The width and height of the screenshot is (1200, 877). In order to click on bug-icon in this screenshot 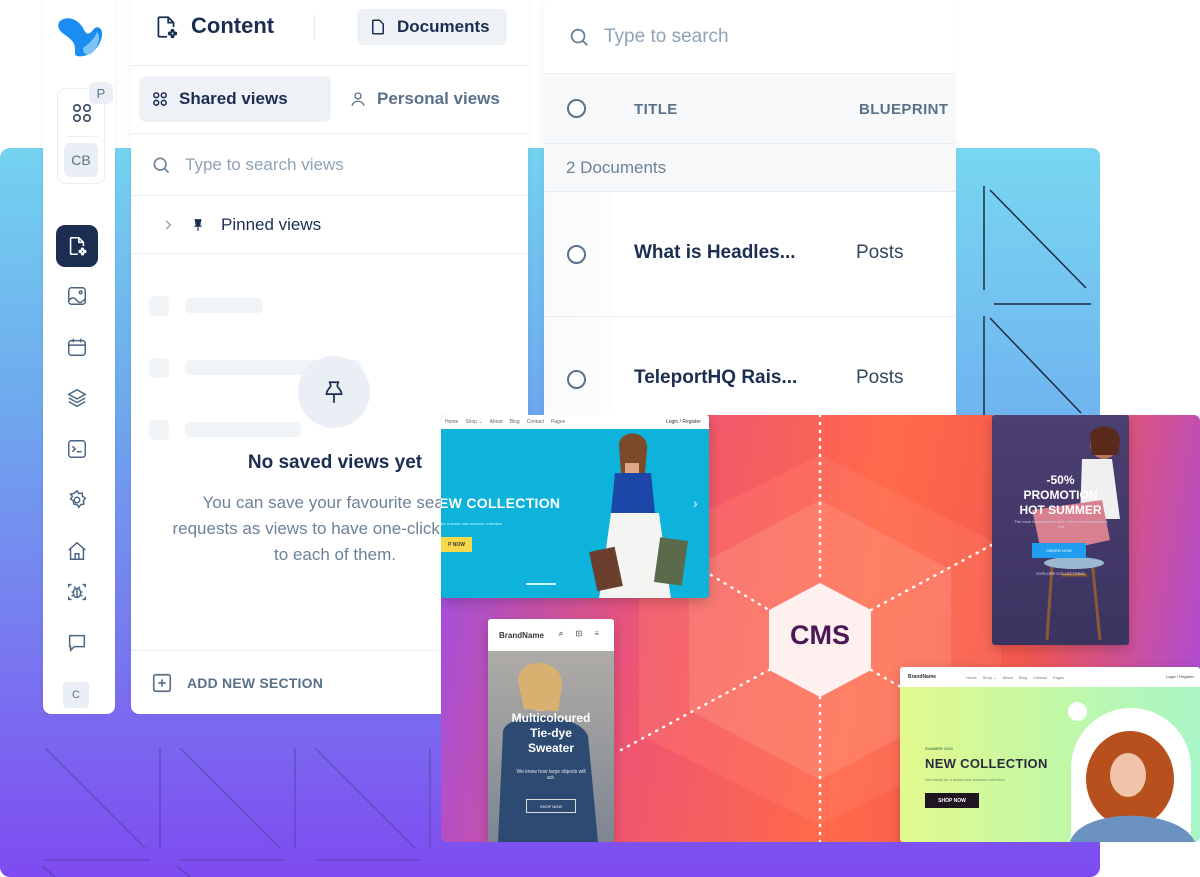, I will do `click(77, 592)`.